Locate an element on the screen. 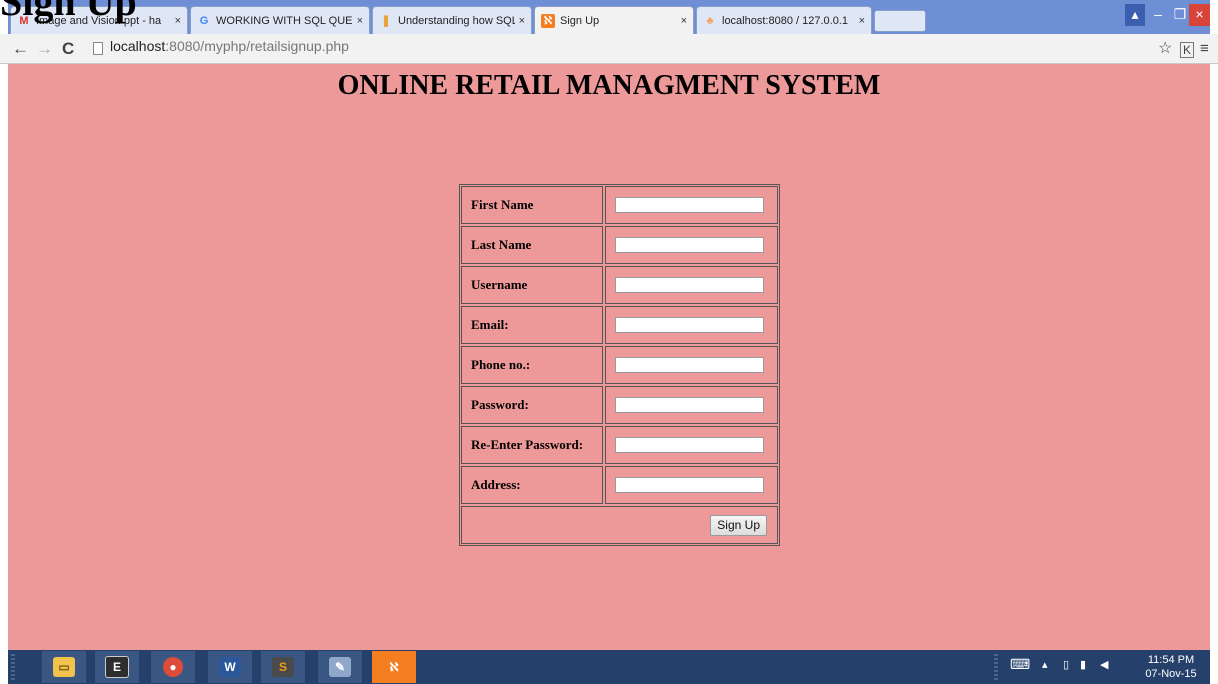 This screenshot has height=684, width=1218. last-name-input is located at coordinates (689, 245).